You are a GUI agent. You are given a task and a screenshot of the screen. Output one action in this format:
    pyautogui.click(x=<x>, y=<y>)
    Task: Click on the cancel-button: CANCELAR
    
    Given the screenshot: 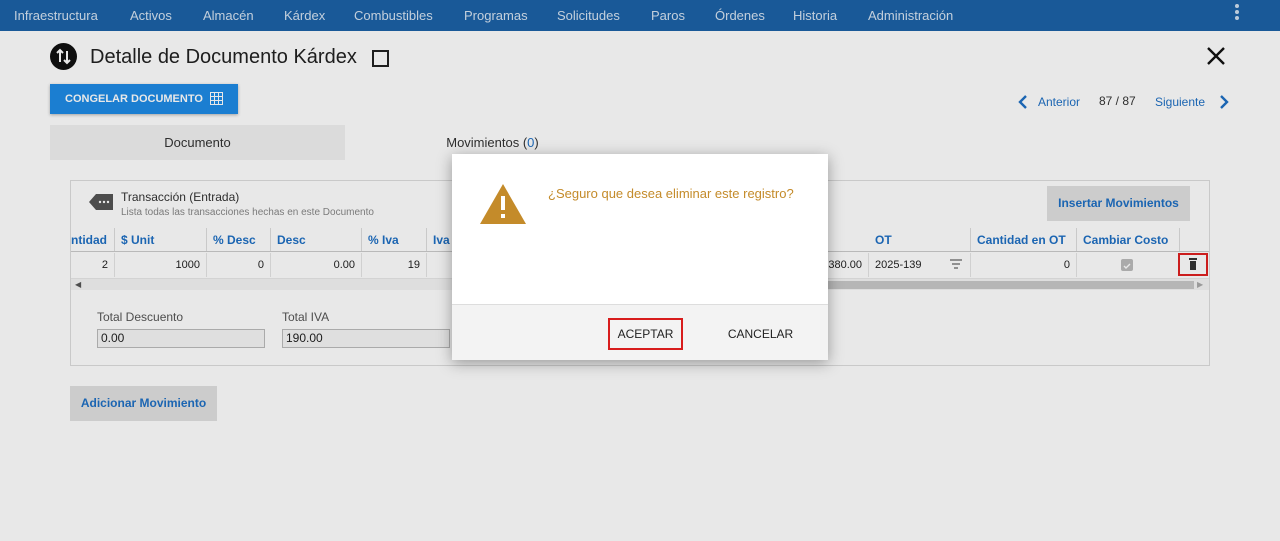 What is the action you would take?
    pyautogui.click(x=760, y=334)
    